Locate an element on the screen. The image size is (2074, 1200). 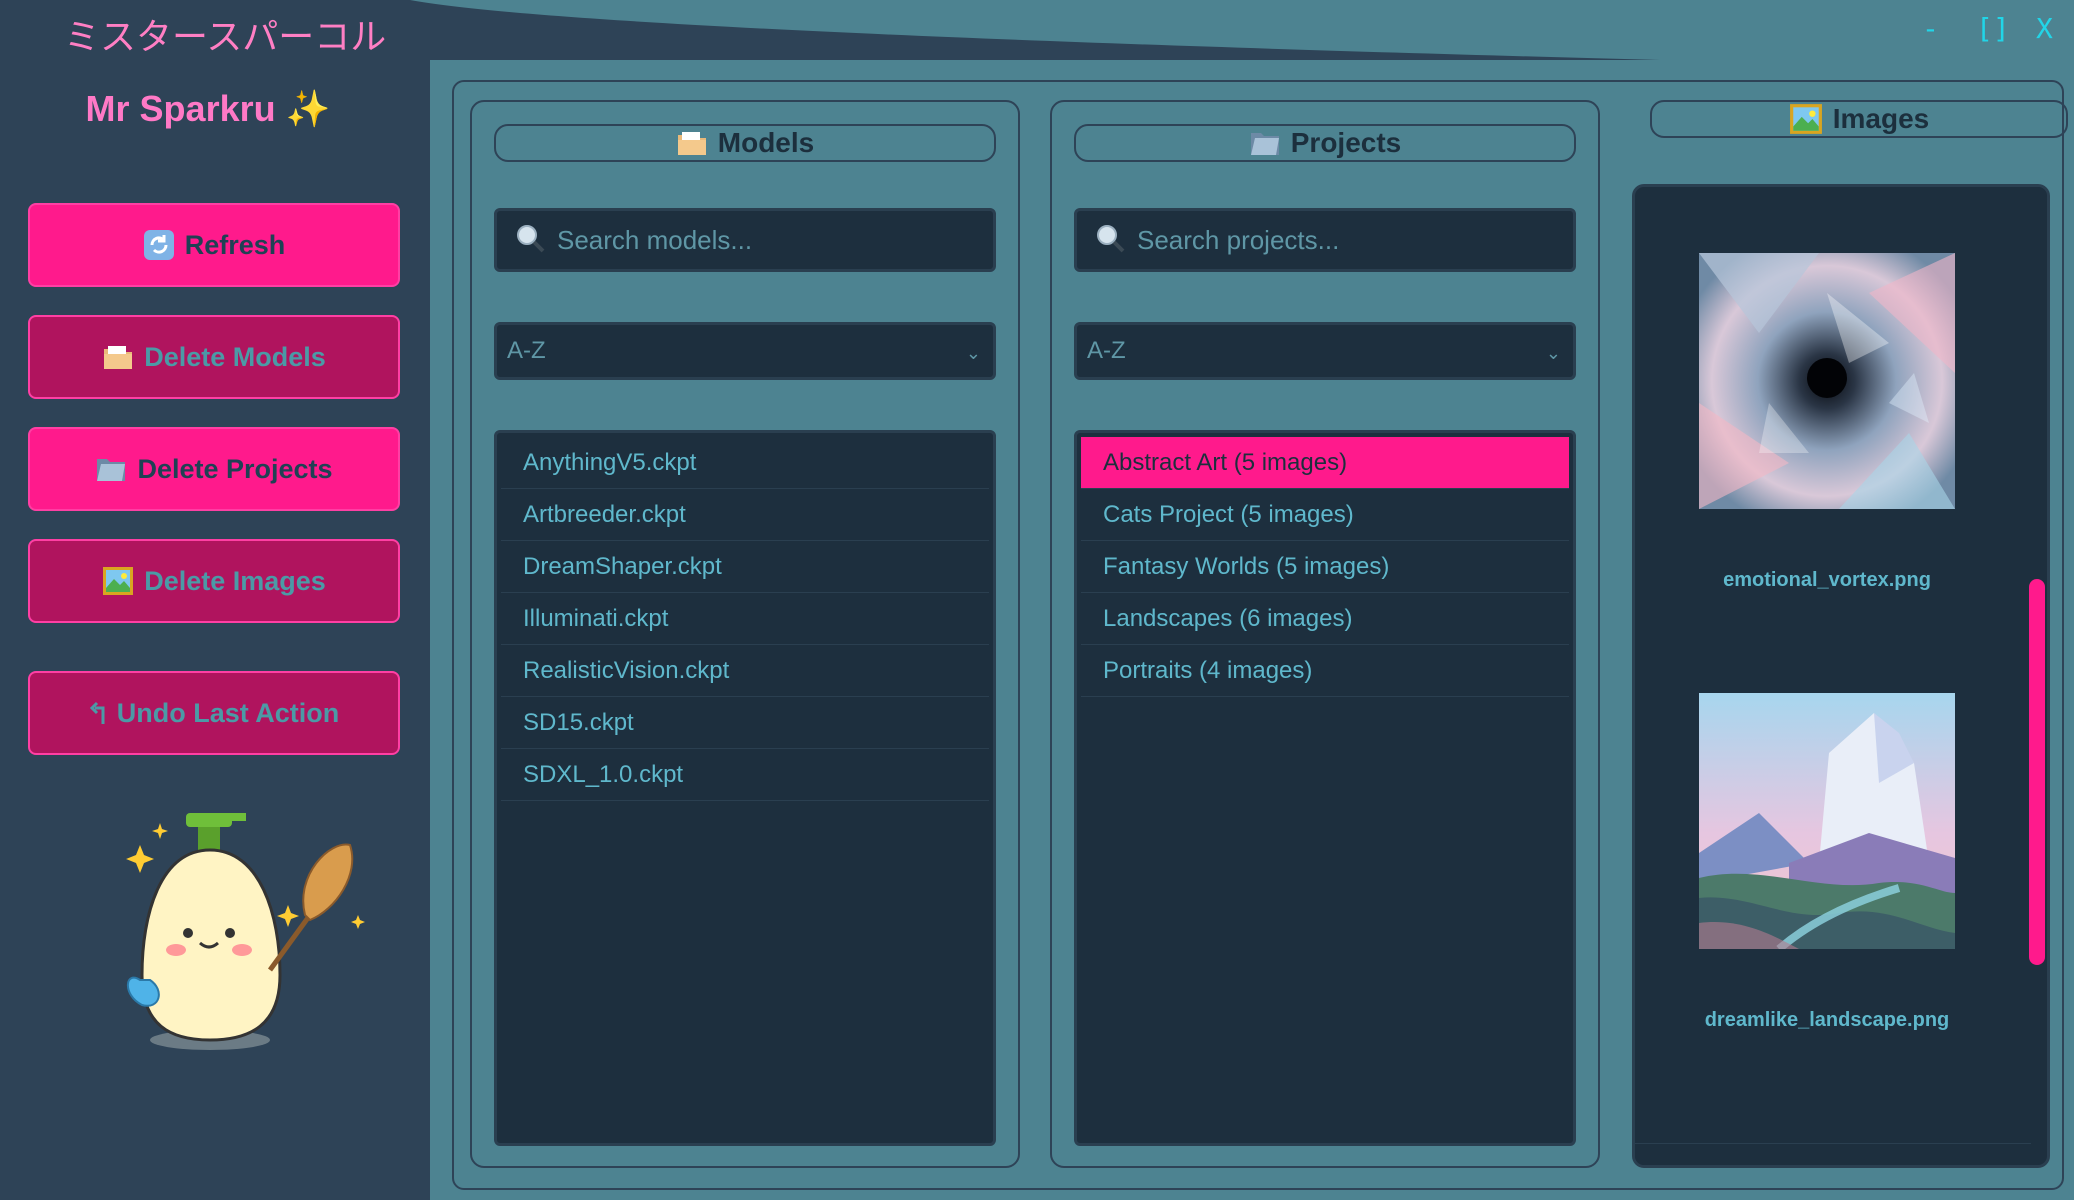
title-bar: ミスタースパーコル - [] X is located at coordinates (1037, 30).